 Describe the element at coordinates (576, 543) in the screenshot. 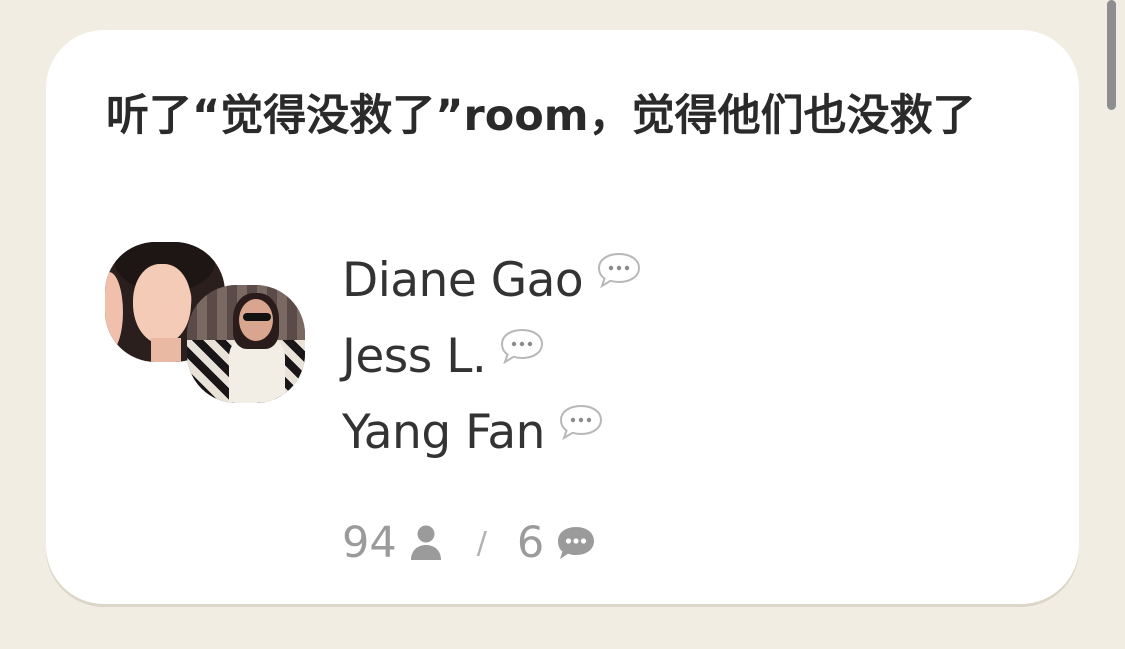

I see `chat-bubble-icon` at that location.